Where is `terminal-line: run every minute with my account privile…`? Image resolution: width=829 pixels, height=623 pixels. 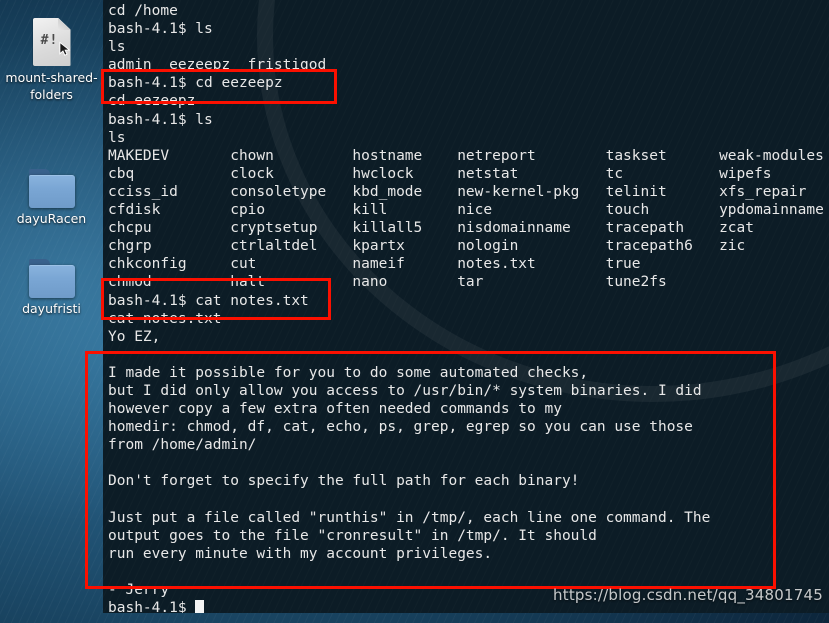 terminal-line: run every minute with my account privile… is located at coordinates (300, 553).